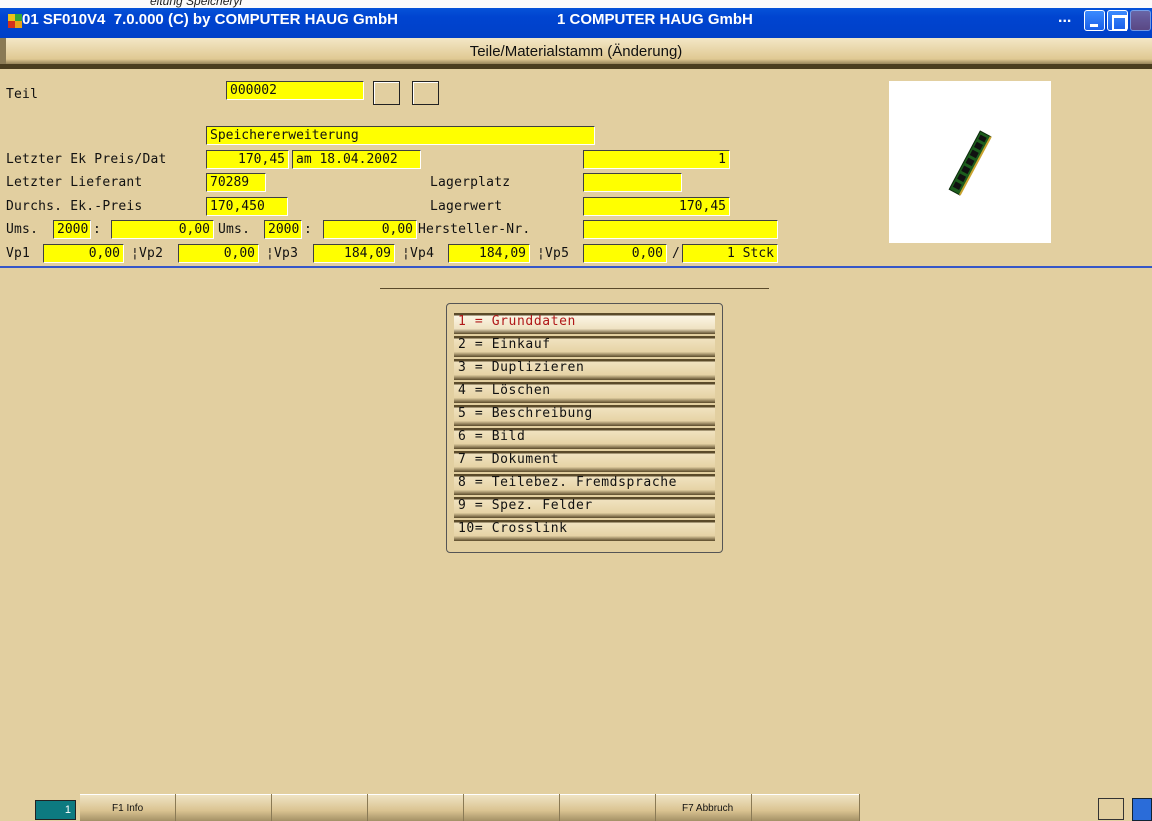 Image resolution: width=1152 pixels, height=821 pixels. Describe the element at coordinates (18, 253) in the screenshot. I see `vp1-label: Vp1` at that location.